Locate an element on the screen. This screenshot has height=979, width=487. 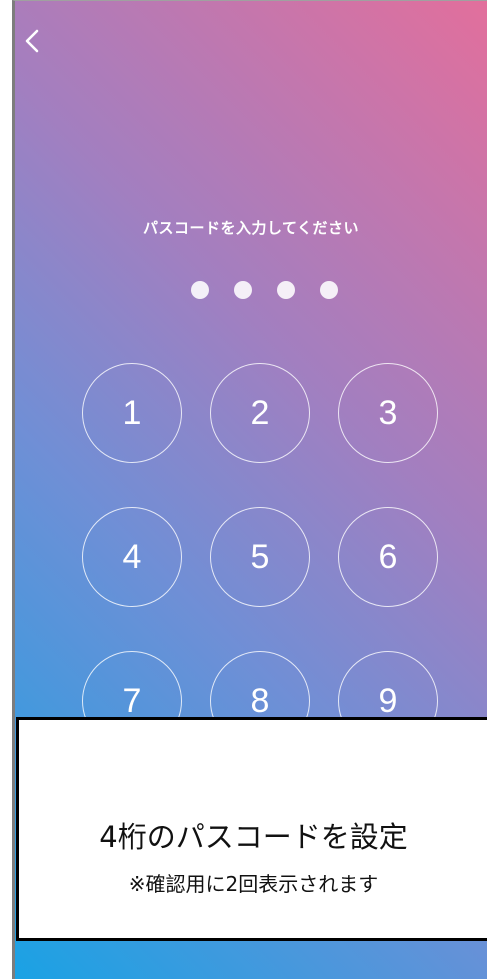
keypad-key-1: 1 is located at coordinates (132, 413).